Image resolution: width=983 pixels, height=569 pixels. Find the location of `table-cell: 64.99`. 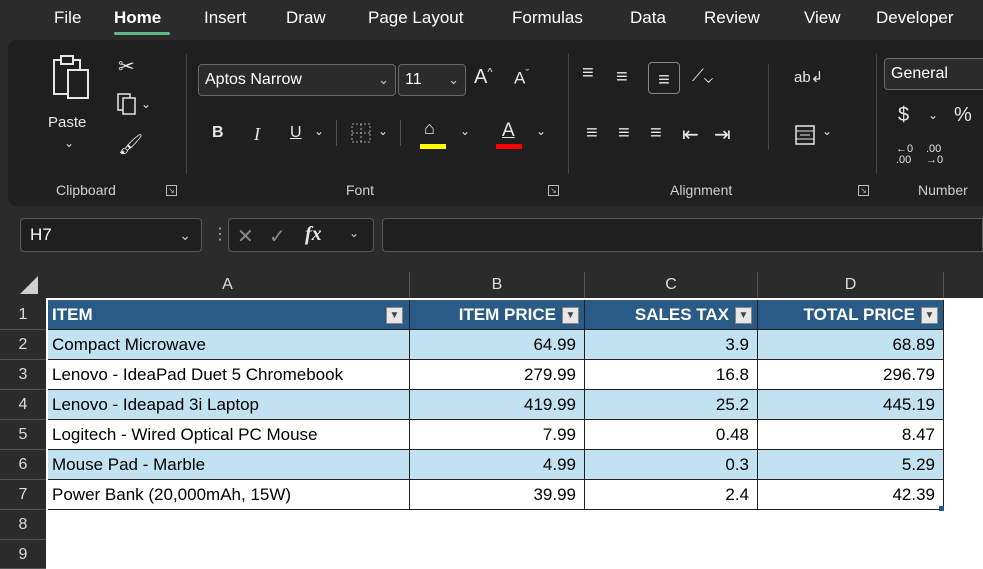

table-cell: 64.99 is located at coordinates (497, 345).